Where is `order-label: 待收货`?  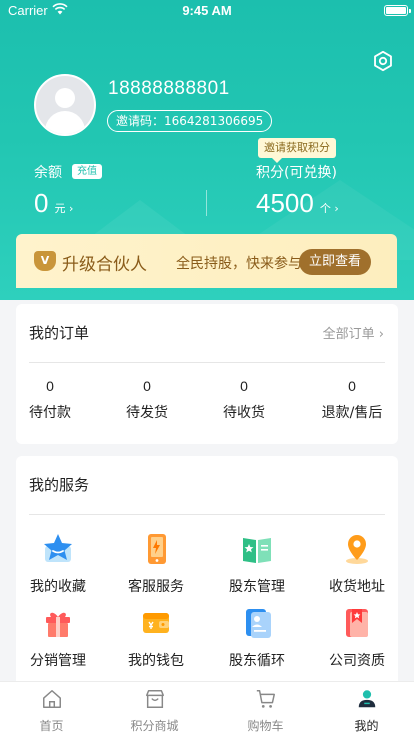
order-label: 待收货 is located at coordinates (244, 413).